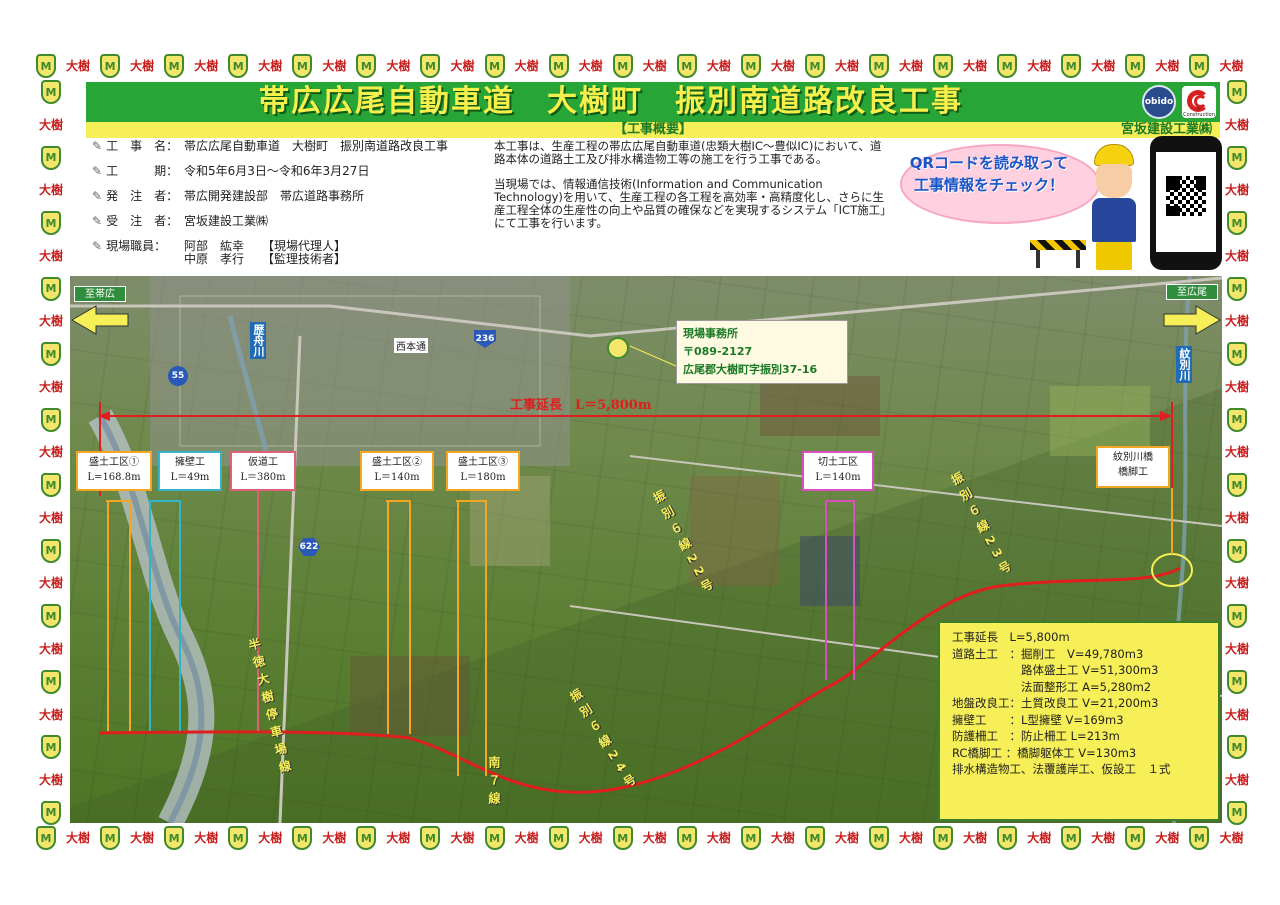 The width and height of the screenshot is (1280, 905). What do you see at coordinates (270, 146) in the screenshot?
I see `info-row-name: ✎ 工 事 名： 帯広広尾自動車道 大樹町 振別南道路改良工事` at bounding box center [270, 146].